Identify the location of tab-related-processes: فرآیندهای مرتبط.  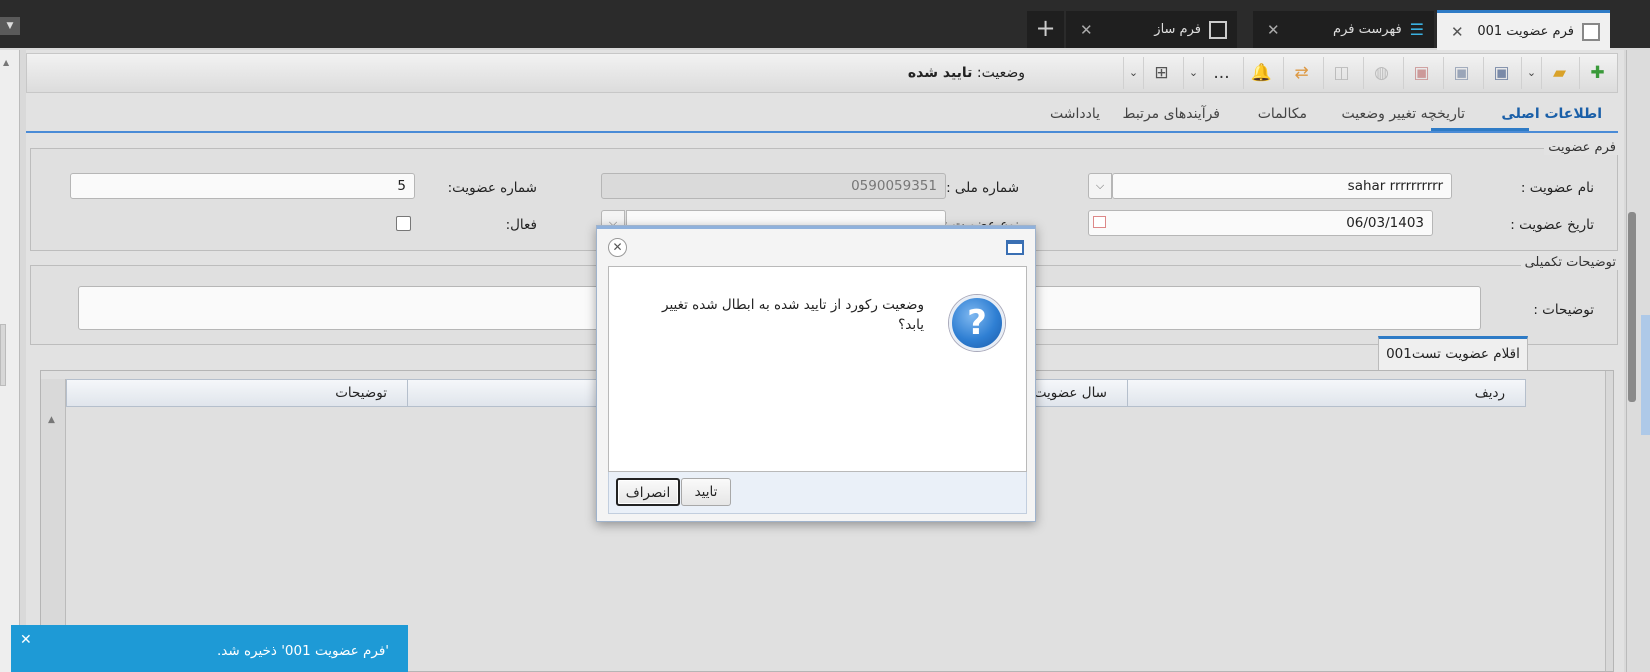
(1171, 114).